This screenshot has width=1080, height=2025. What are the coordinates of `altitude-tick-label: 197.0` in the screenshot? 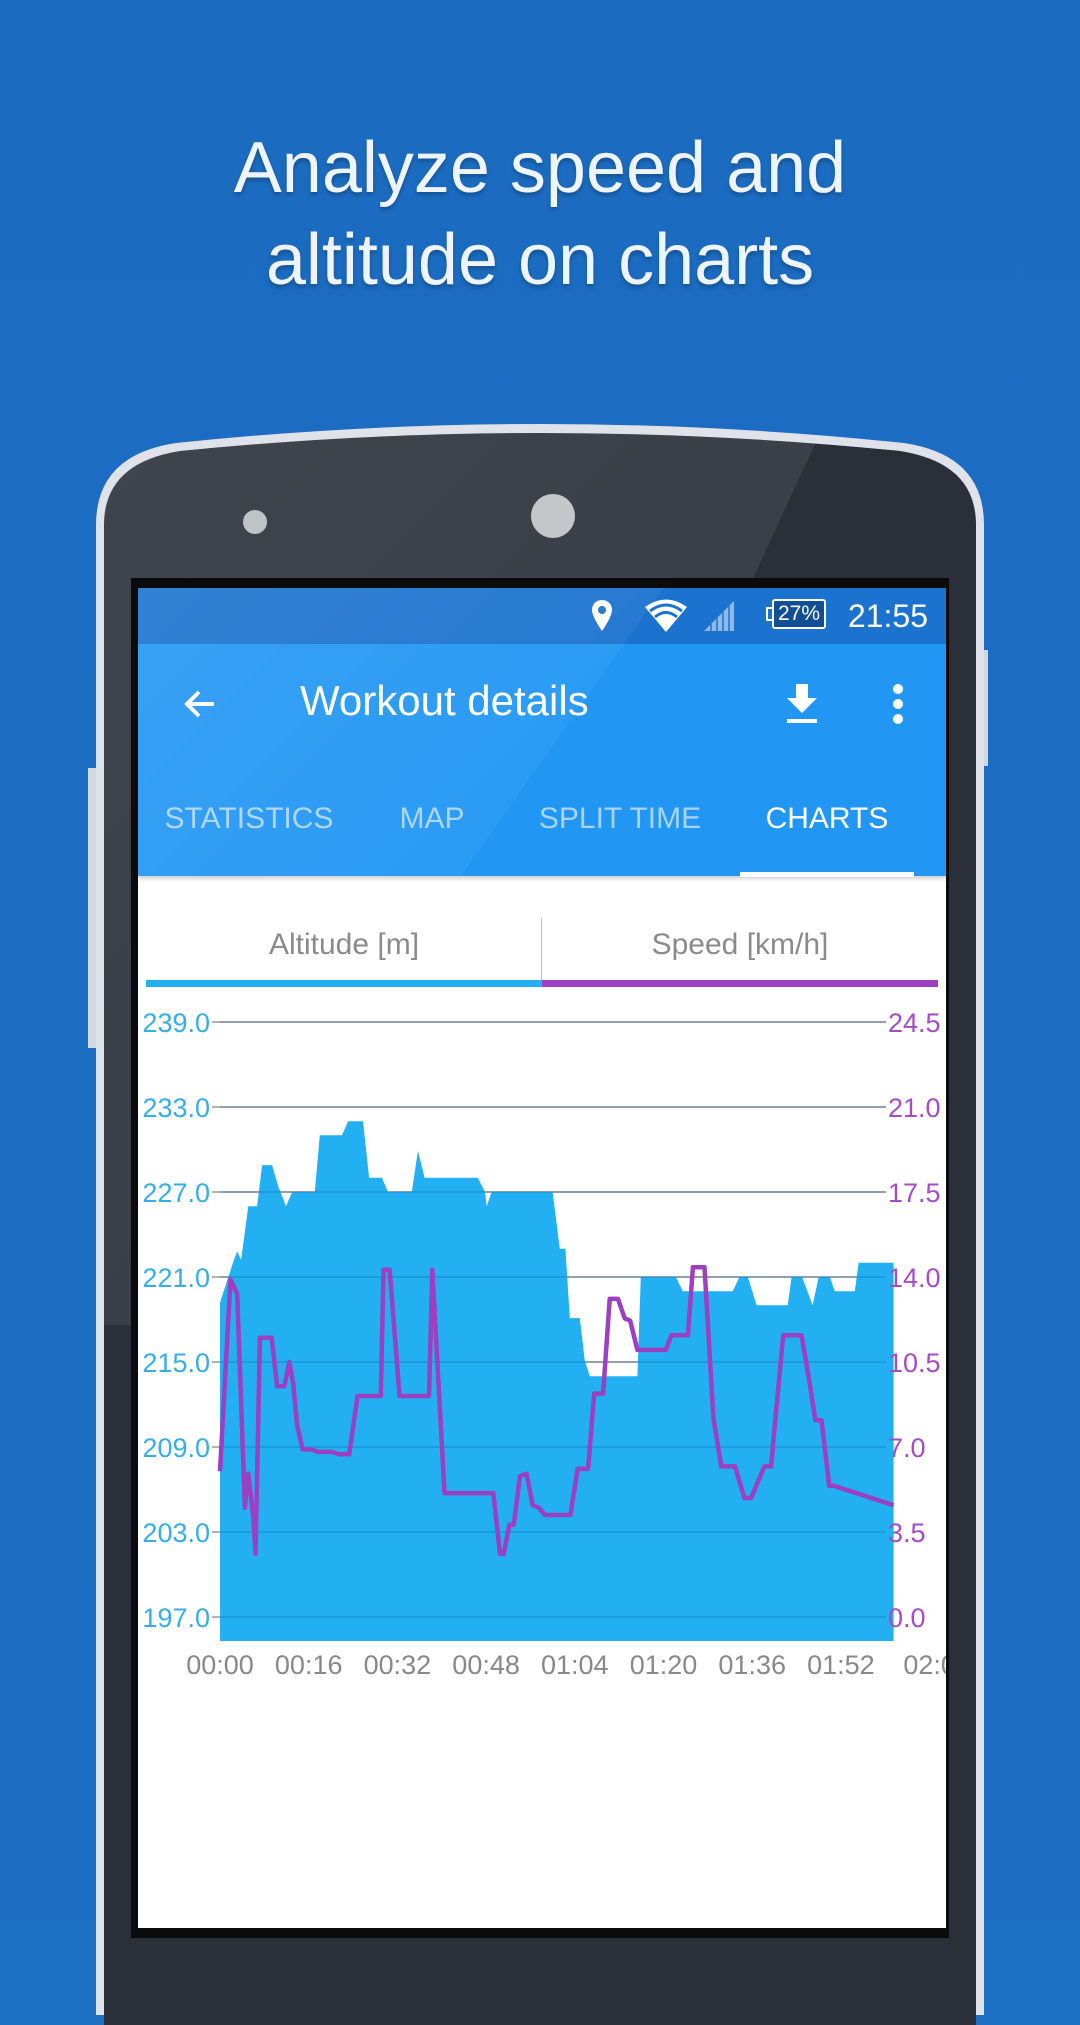 It's located at (176, 1618).